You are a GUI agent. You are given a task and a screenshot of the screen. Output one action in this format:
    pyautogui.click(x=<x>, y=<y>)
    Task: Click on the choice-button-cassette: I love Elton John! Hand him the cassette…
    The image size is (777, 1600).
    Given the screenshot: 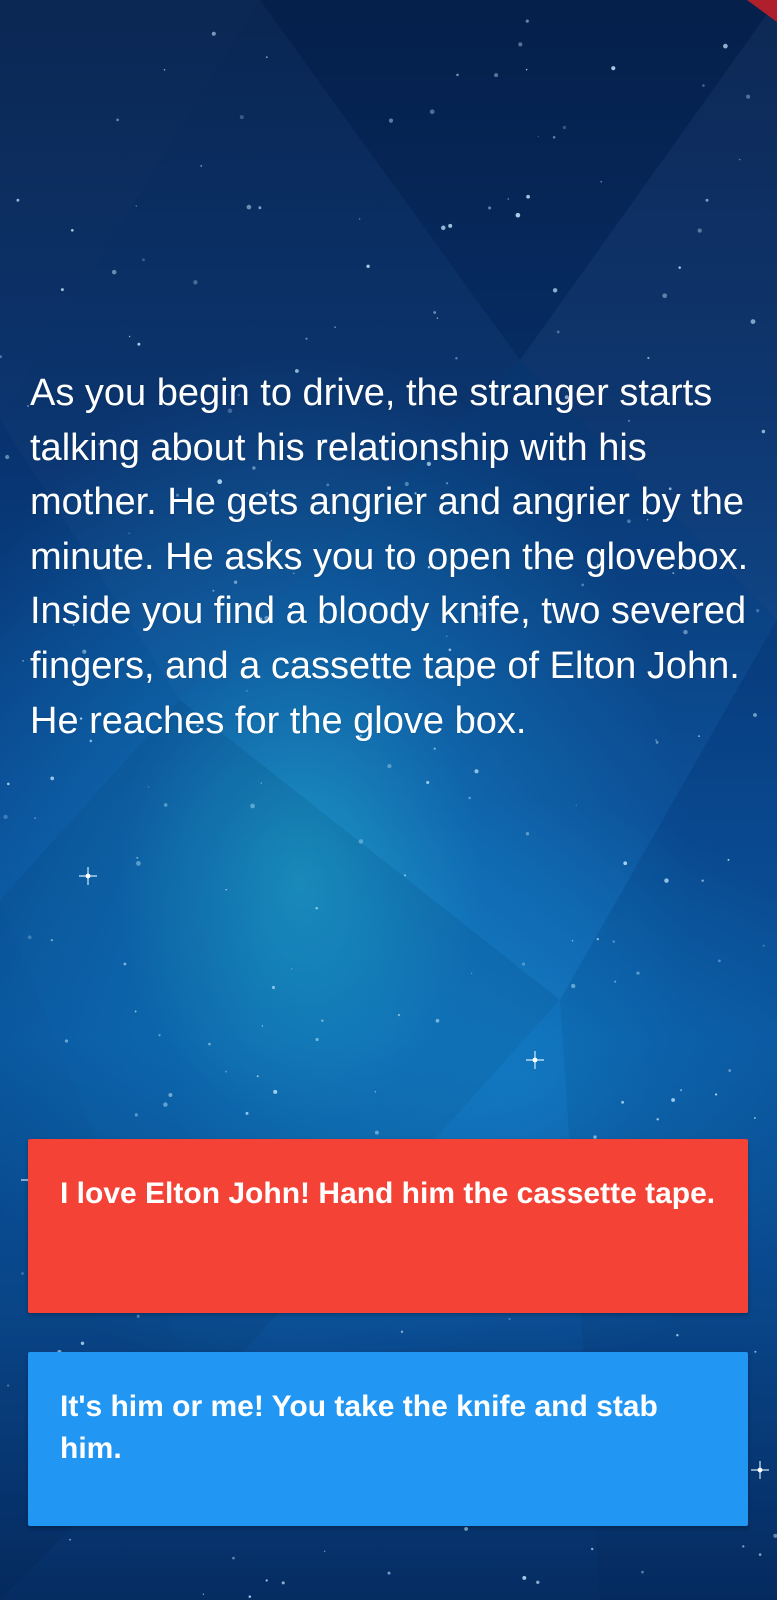 What is the action you would take?
    pyautogui.click(x=388, y=1226)
    